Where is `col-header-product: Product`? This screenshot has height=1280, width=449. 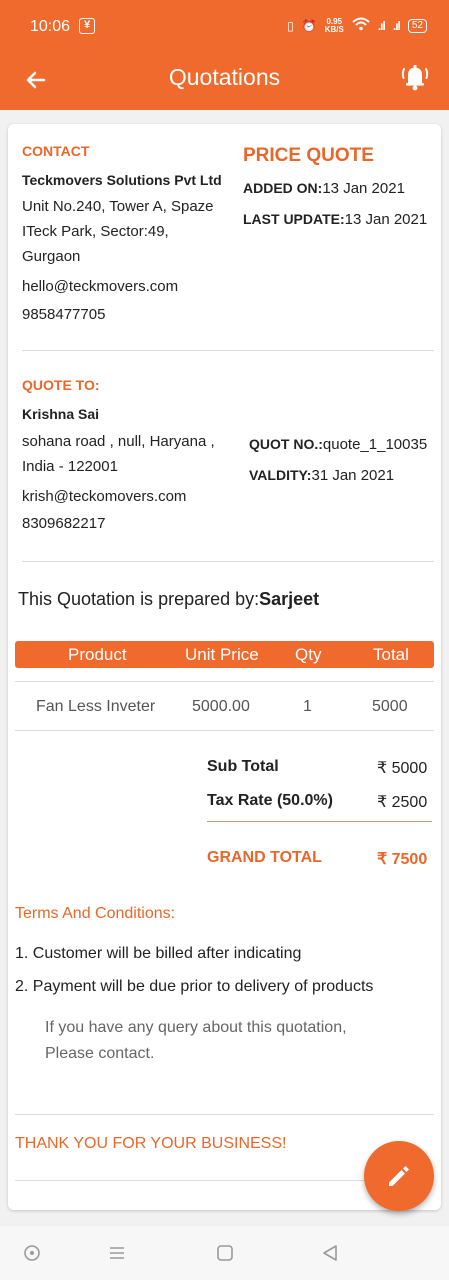
col-header-product: Product is located at coordinates (97, 654).